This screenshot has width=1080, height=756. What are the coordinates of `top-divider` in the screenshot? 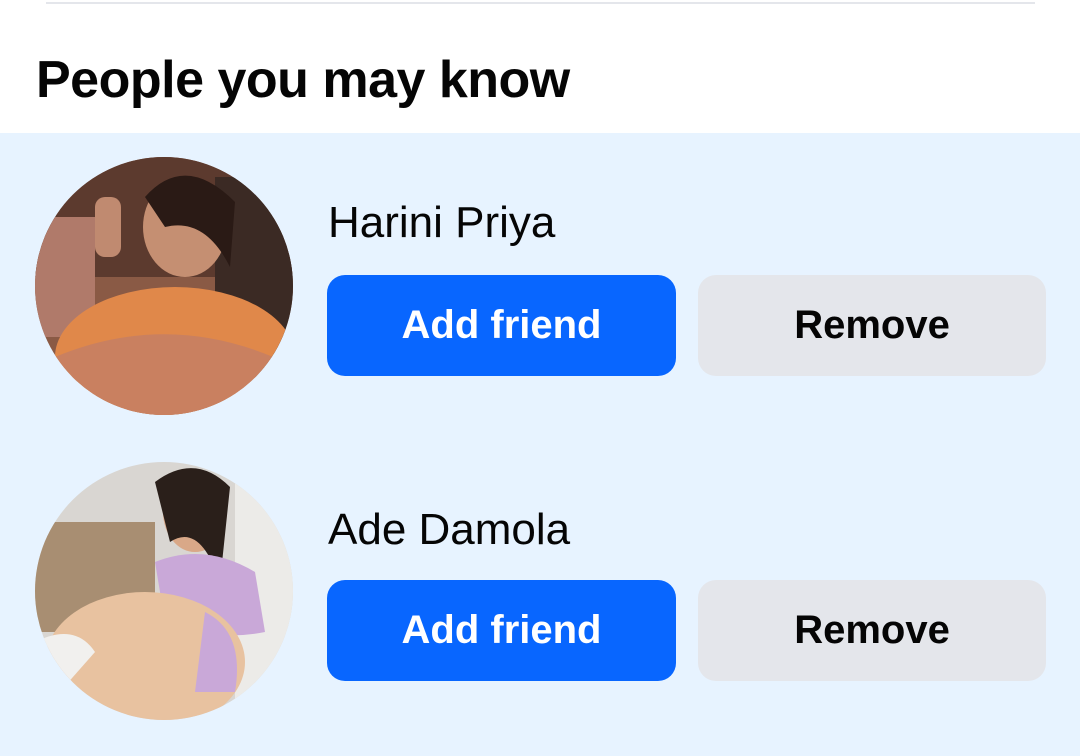 It's located at (540, 3).